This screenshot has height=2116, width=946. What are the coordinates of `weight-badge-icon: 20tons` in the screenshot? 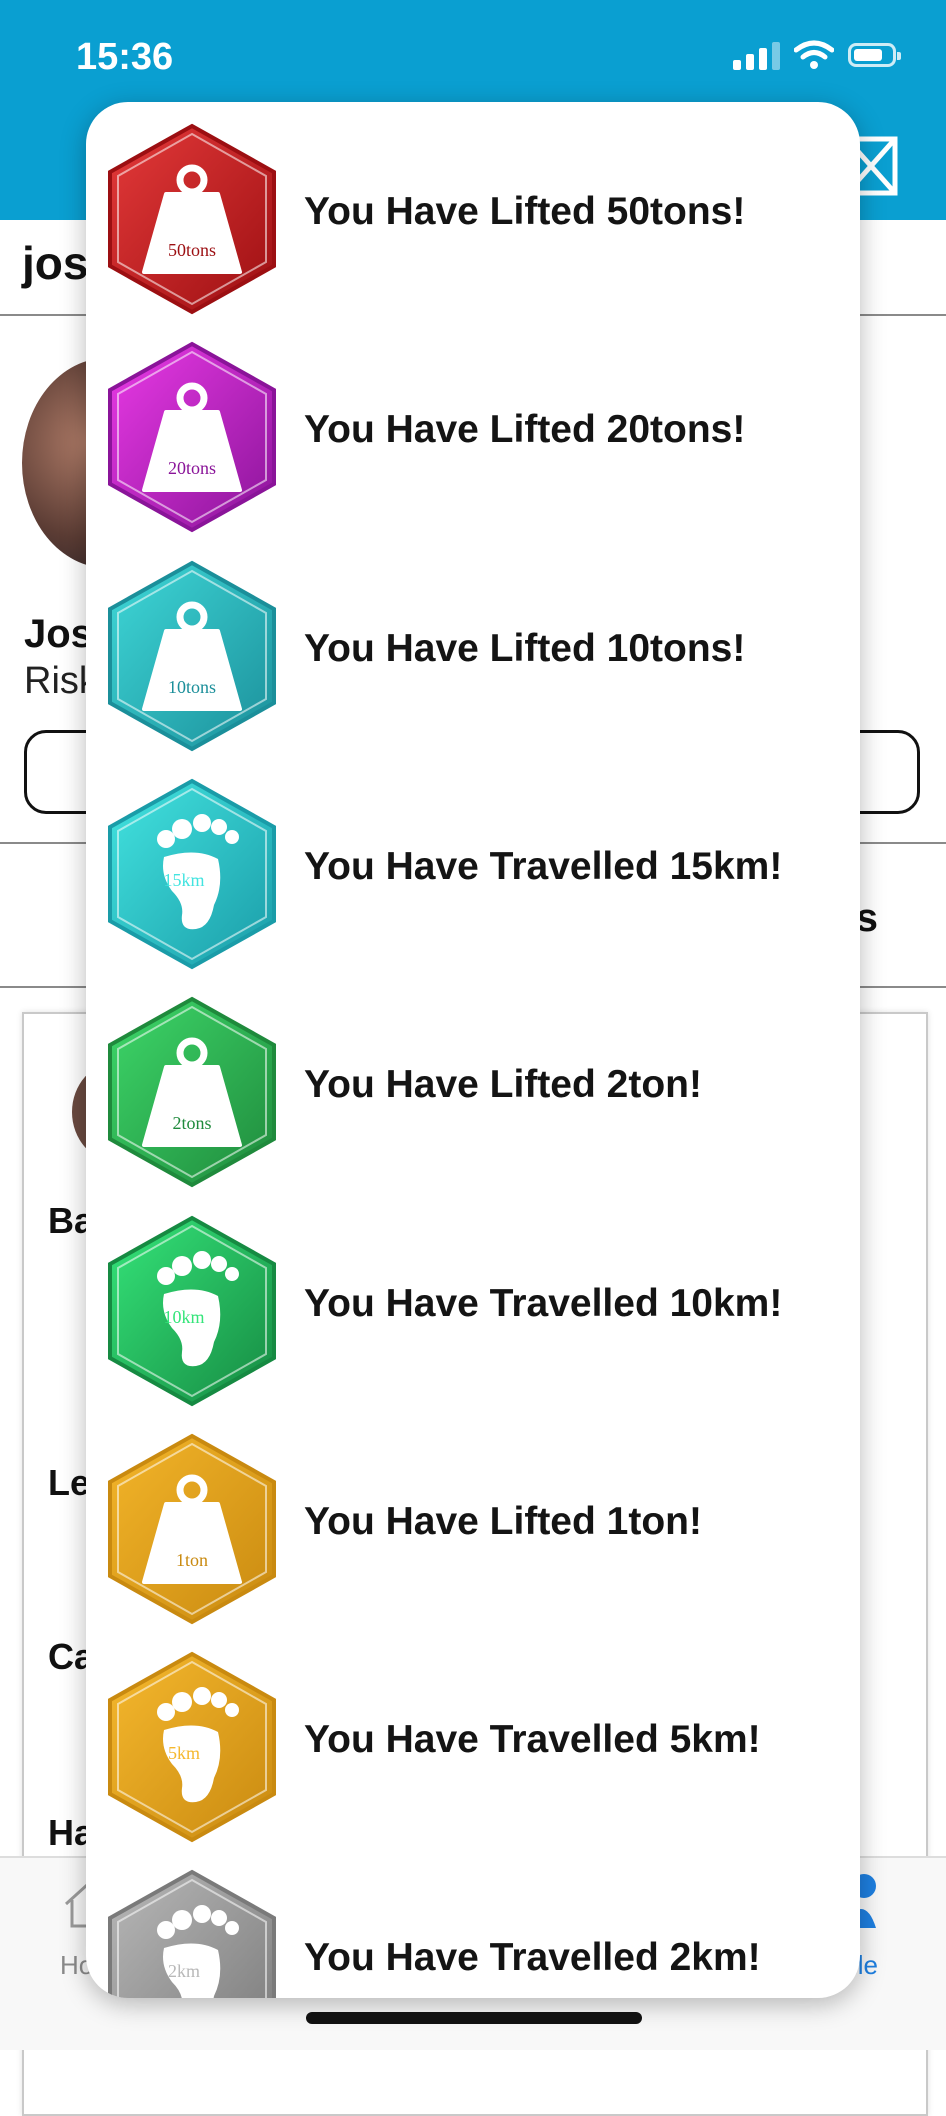 It's located at (192, 437).